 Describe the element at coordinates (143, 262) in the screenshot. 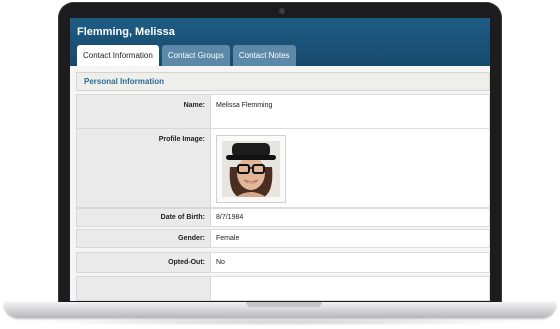

I see `opted-out-label: Opted-Out:` at that location.